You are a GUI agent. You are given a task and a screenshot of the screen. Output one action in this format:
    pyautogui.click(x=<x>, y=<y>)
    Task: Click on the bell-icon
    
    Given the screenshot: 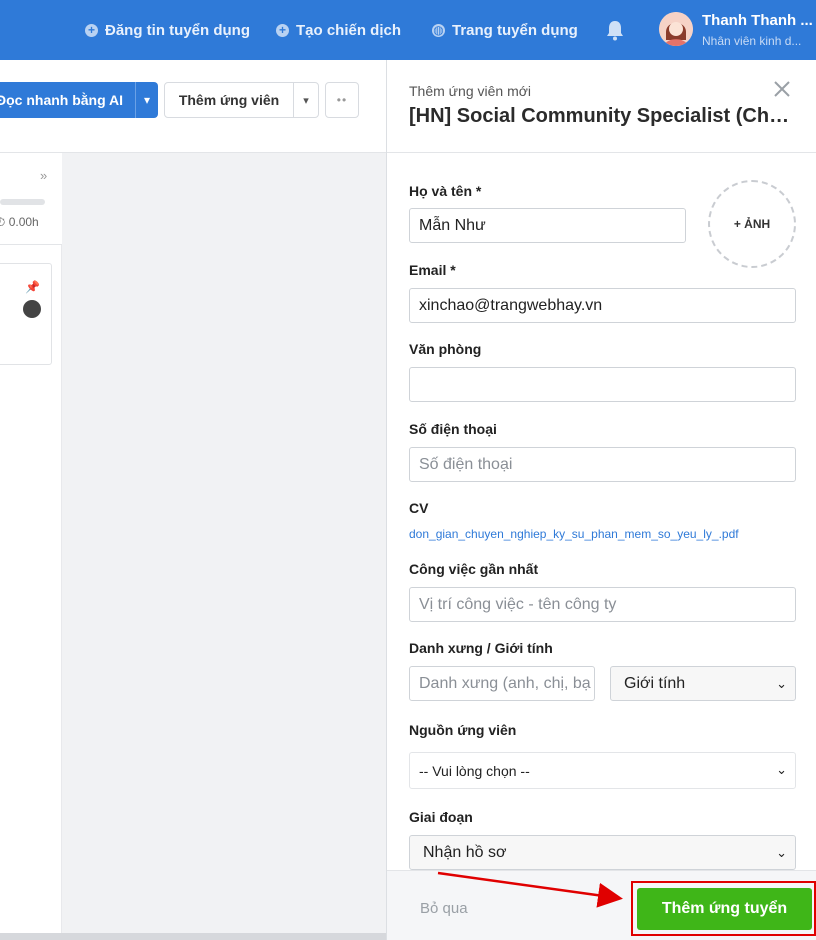 What is the action you would take?
    pyautogui.click(x=615, y=30)
    